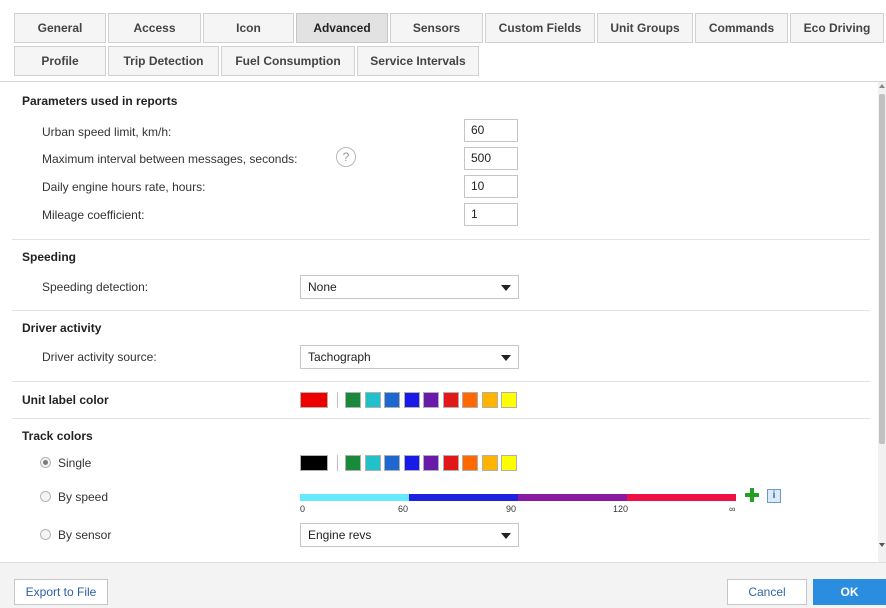  I want to click on by-sensor-label: By sensor, so click(85, 535).